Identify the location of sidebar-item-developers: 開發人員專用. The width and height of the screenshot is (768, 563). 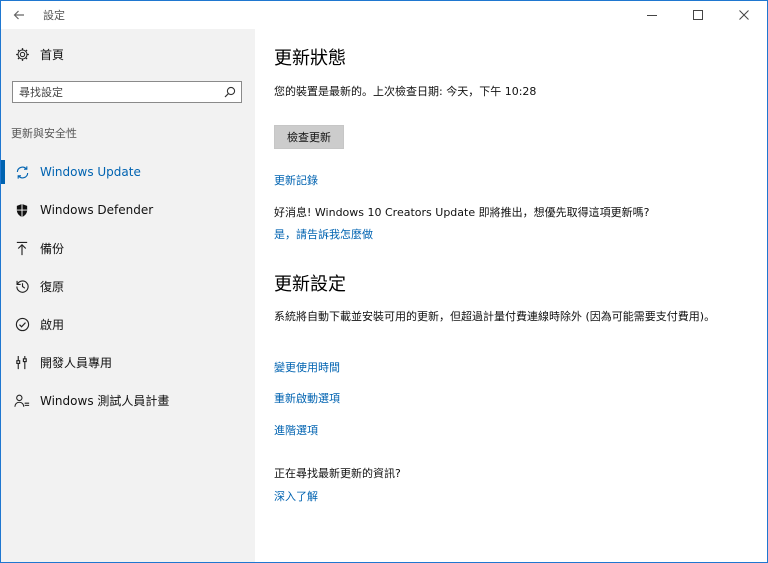
(128, 362).